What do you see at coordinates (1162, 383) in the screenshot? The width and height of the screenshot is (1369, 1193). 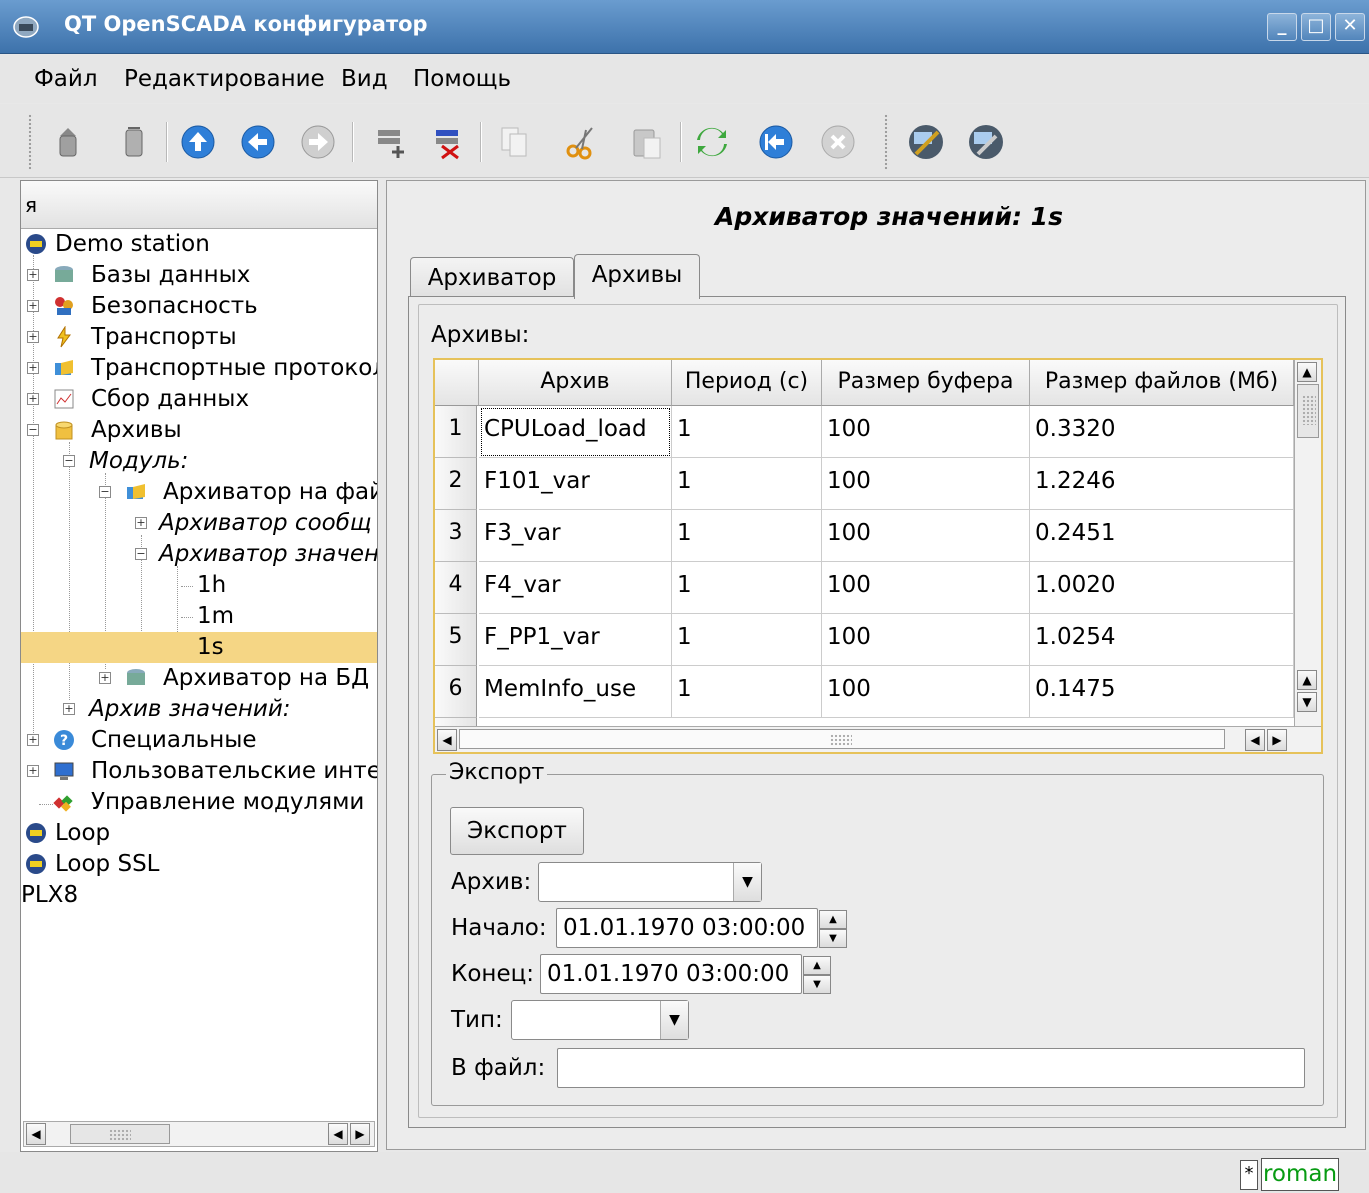 I see `column-header: Размер файлов (Мб)` at bounding box center [1162, 383].